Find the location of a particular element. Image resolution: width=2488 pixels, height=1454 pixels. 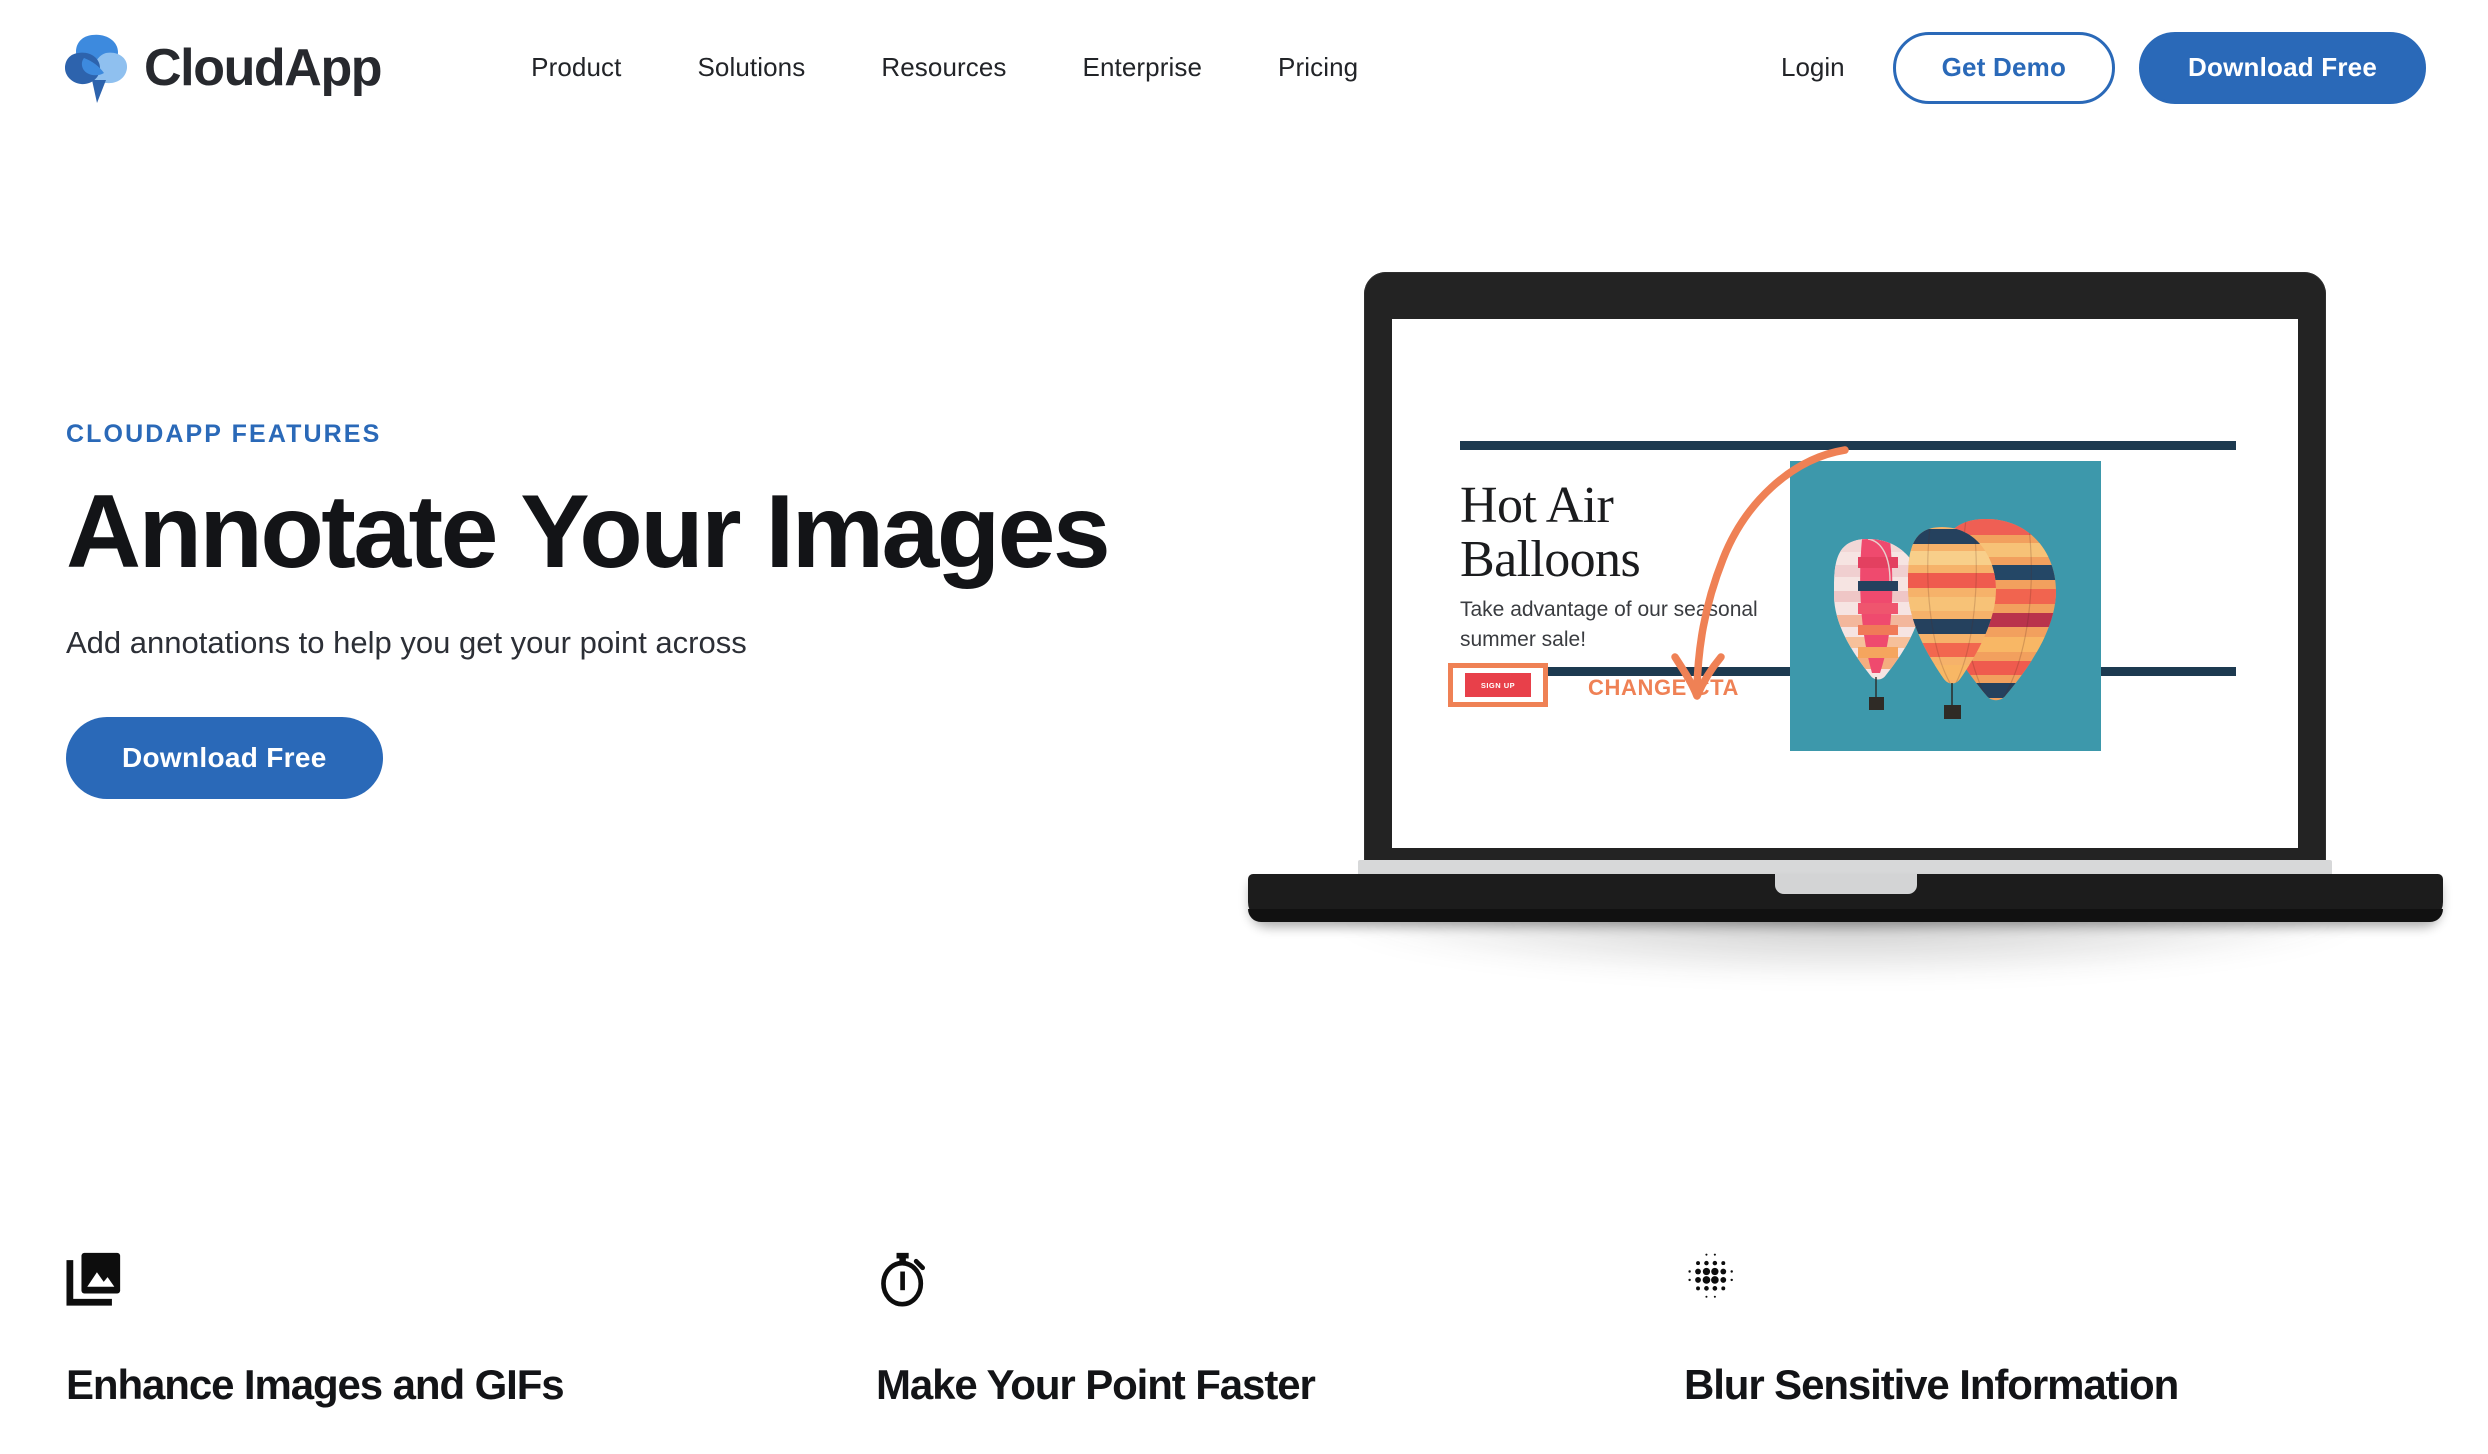

annotation-rectangle: SIGN UP is located at coordinates (1498, 685).